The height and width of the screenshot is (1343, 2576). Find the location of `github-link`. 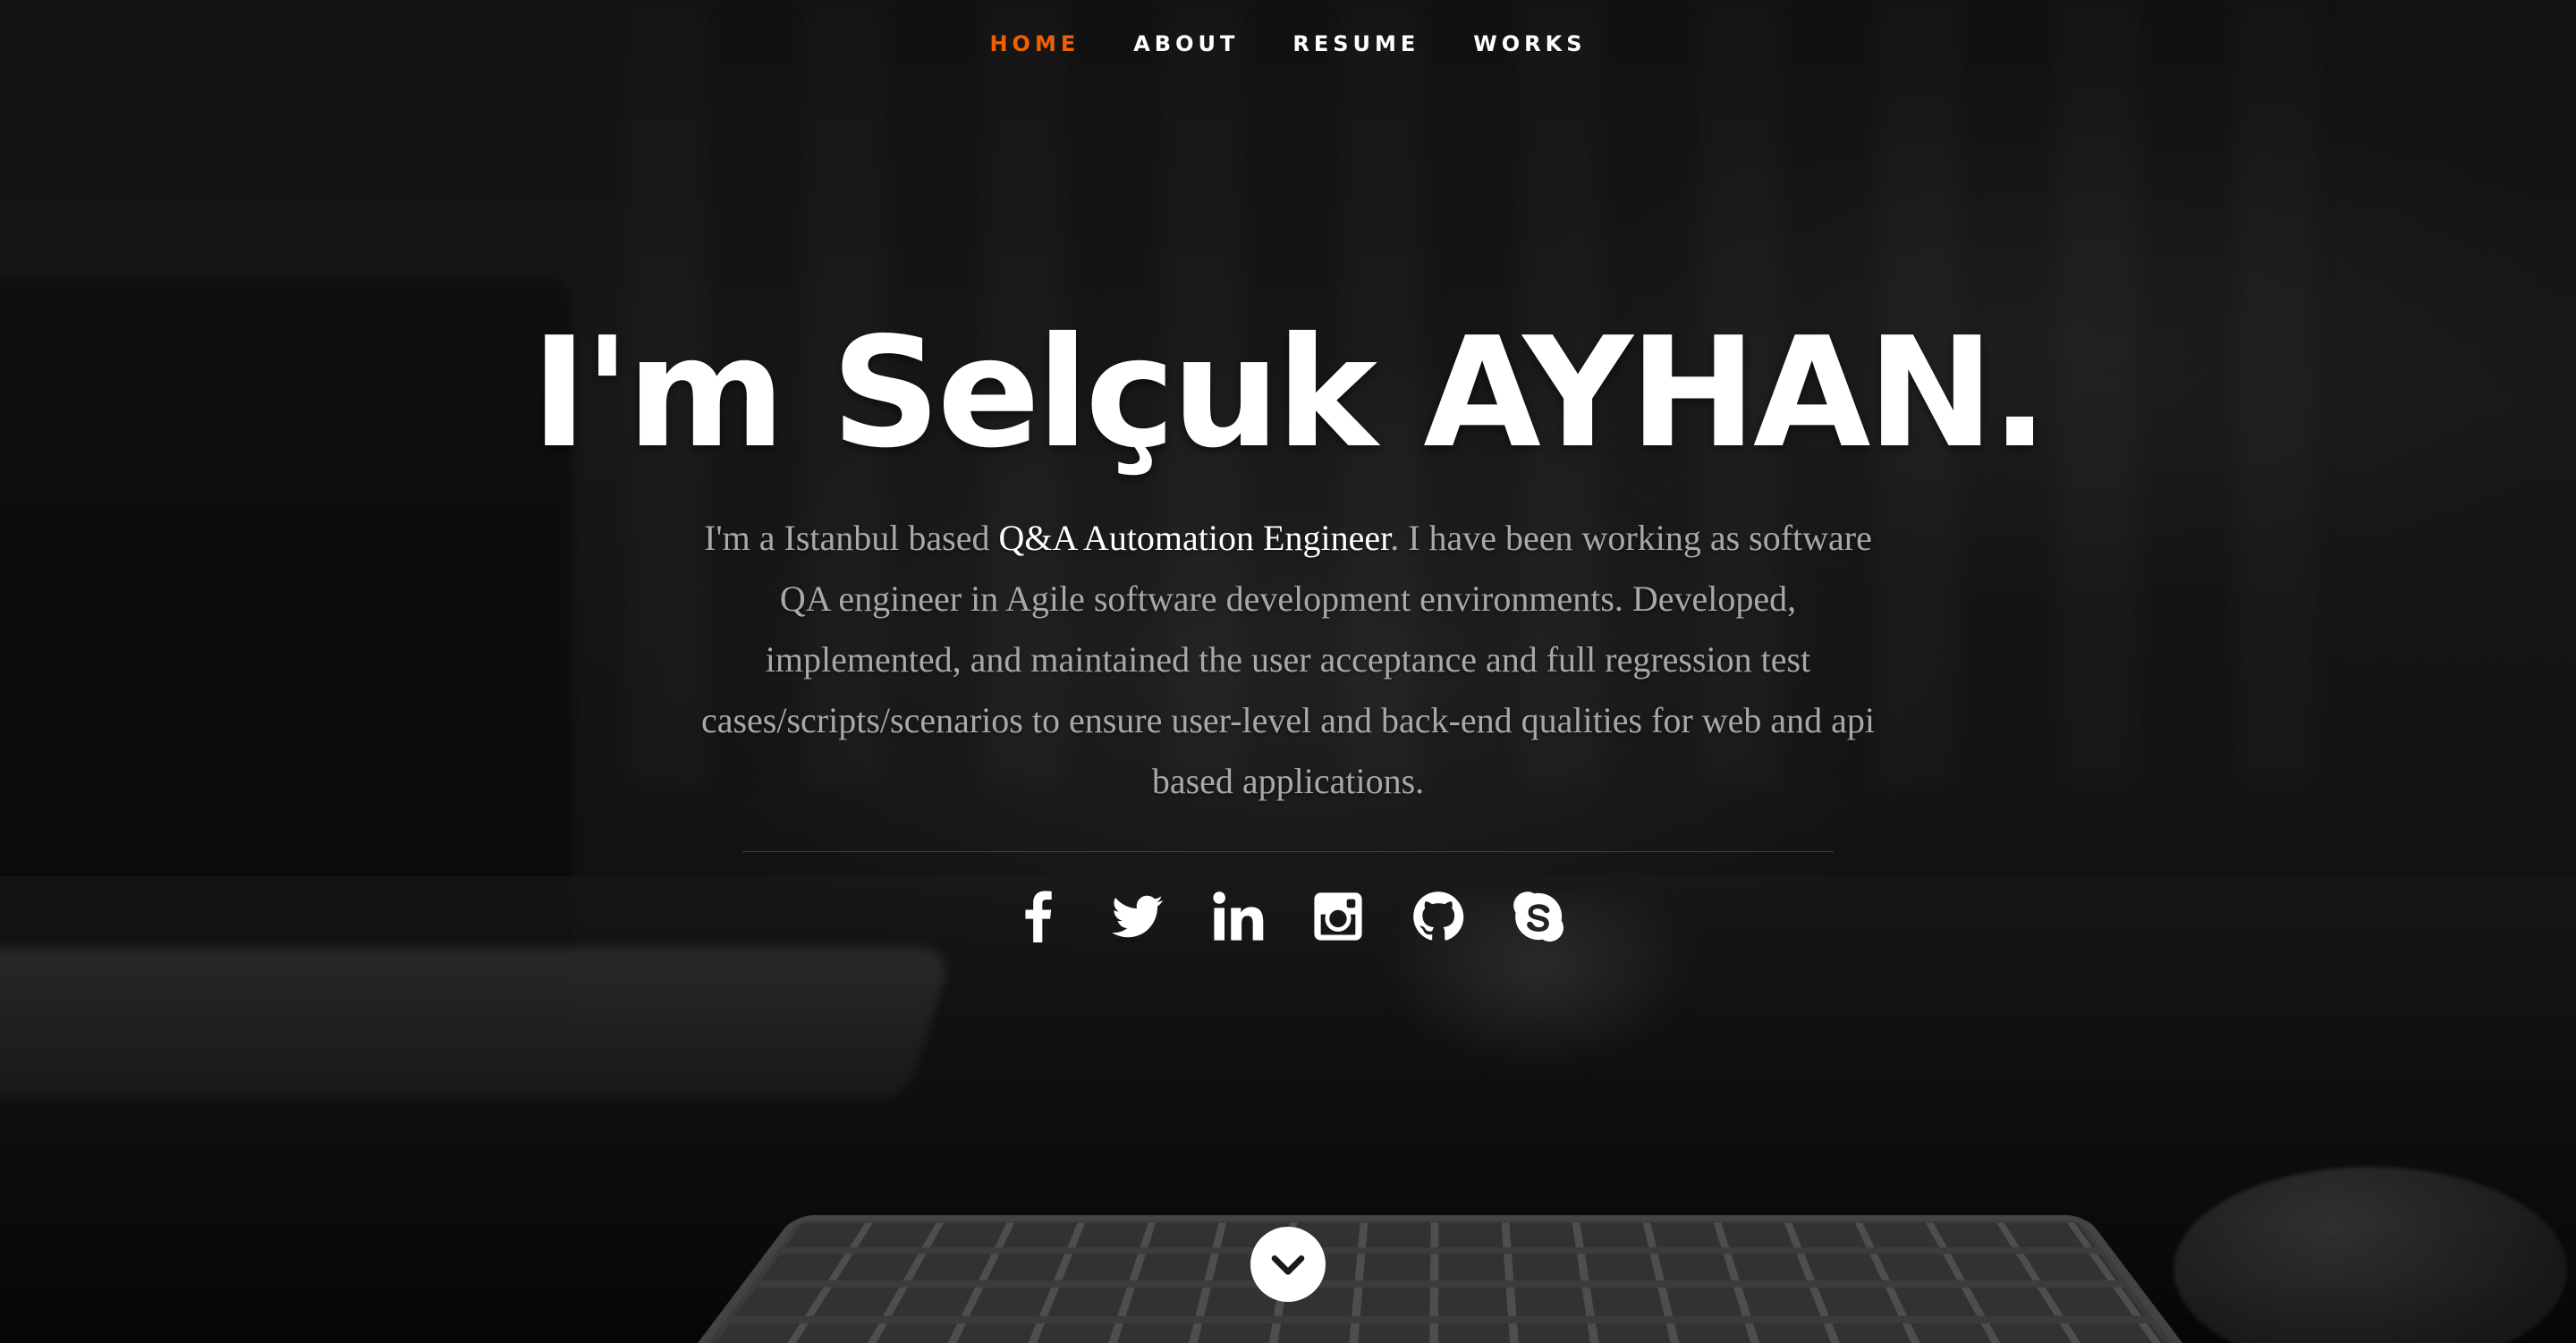

github-link is located at coordinates (1438, 916).